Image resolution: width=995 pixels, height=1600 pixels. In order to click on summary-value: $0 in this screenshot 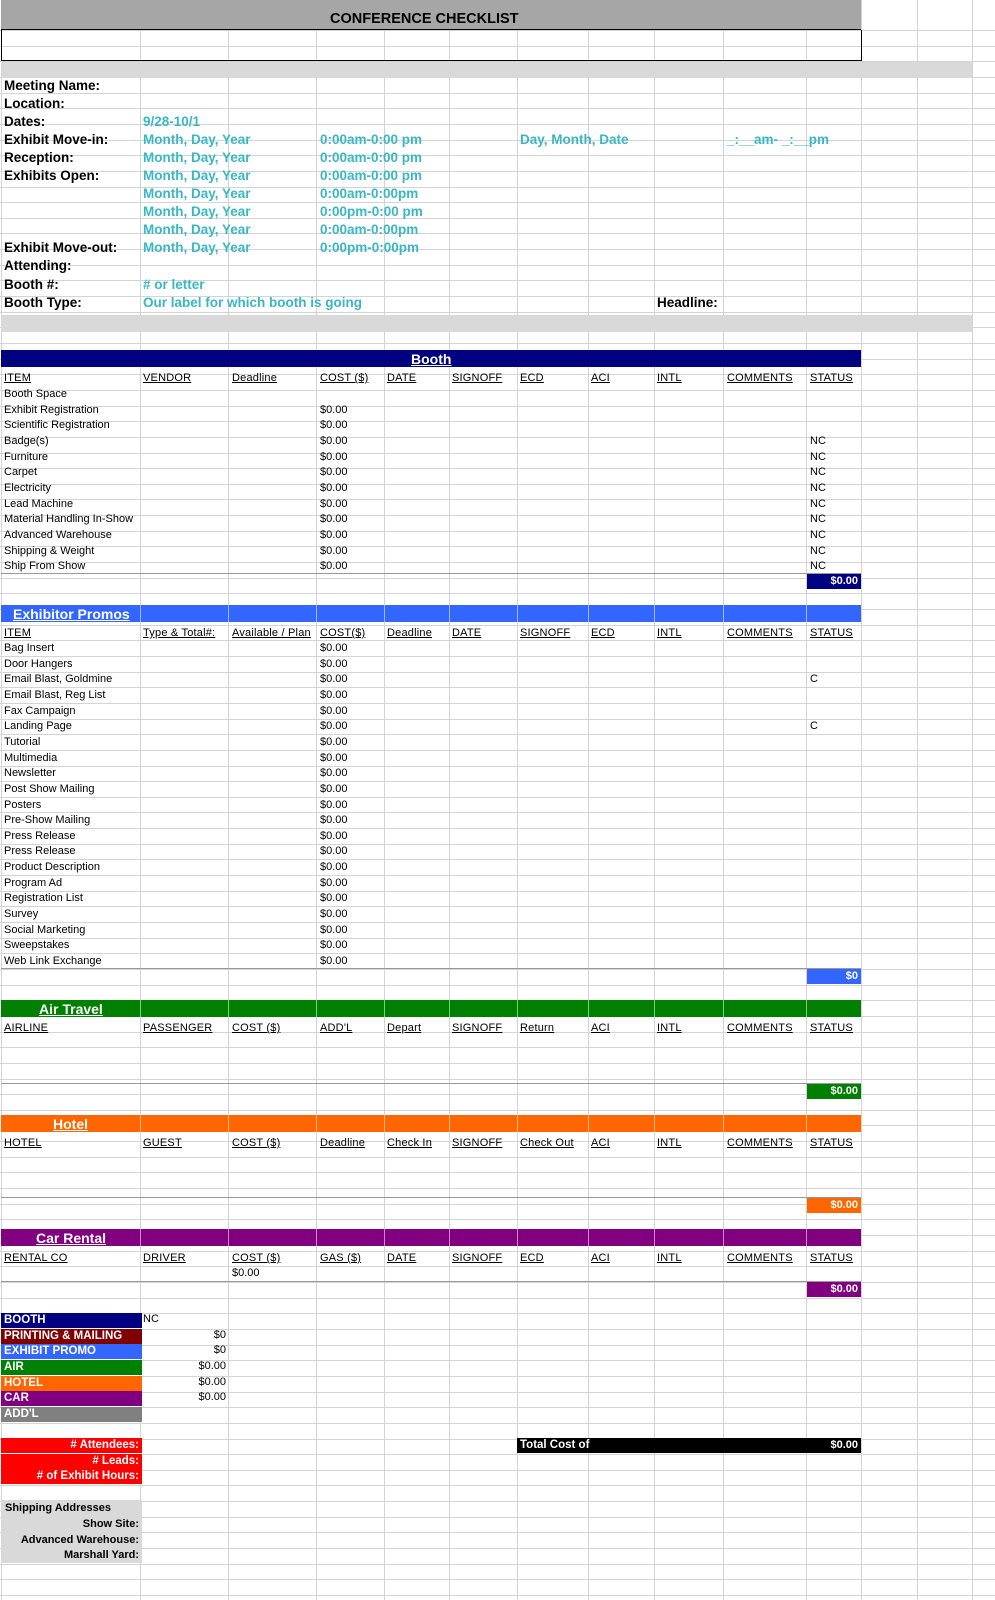, I will do `click(219, 1334)`.